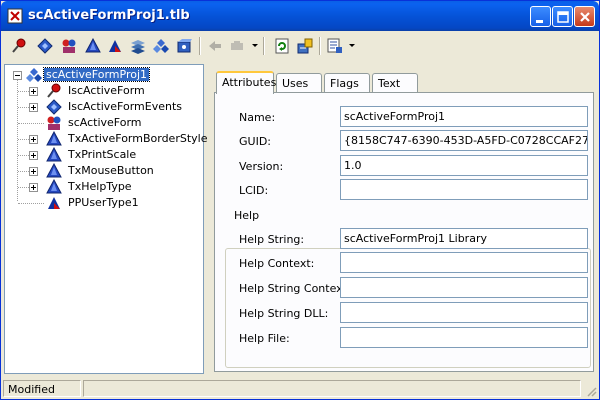 Image resolution: width=600 pixels, height=400 pixels. I want to click on title-bar: scActiveFormProj1.tlb, so click(300, 16).